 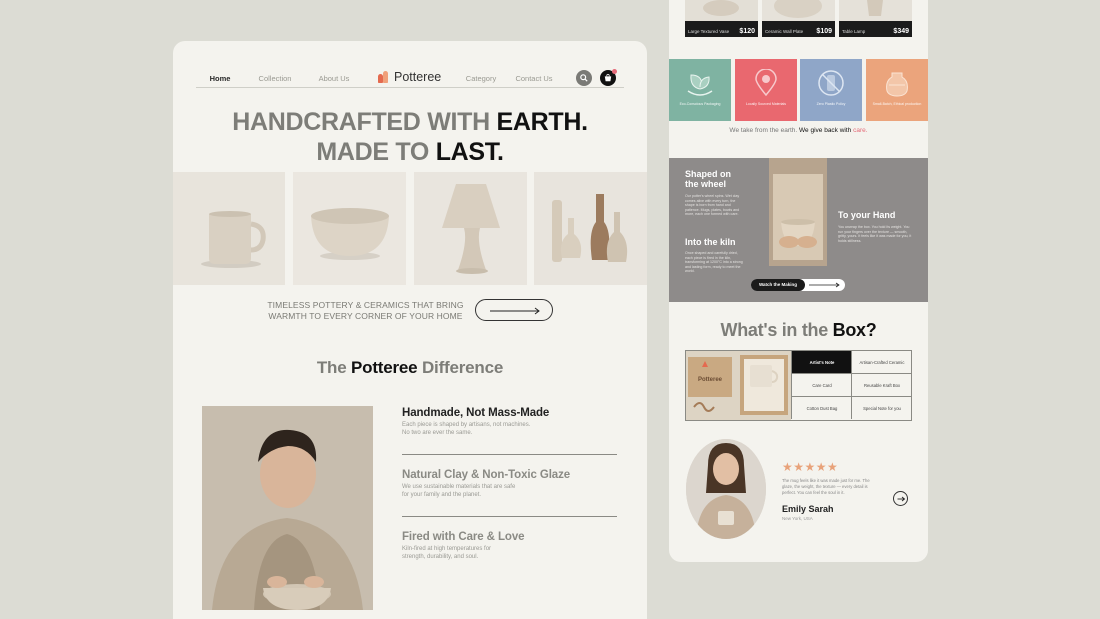 I want to click on box-item-care-card: Care Card, so click(x=821, y=384).